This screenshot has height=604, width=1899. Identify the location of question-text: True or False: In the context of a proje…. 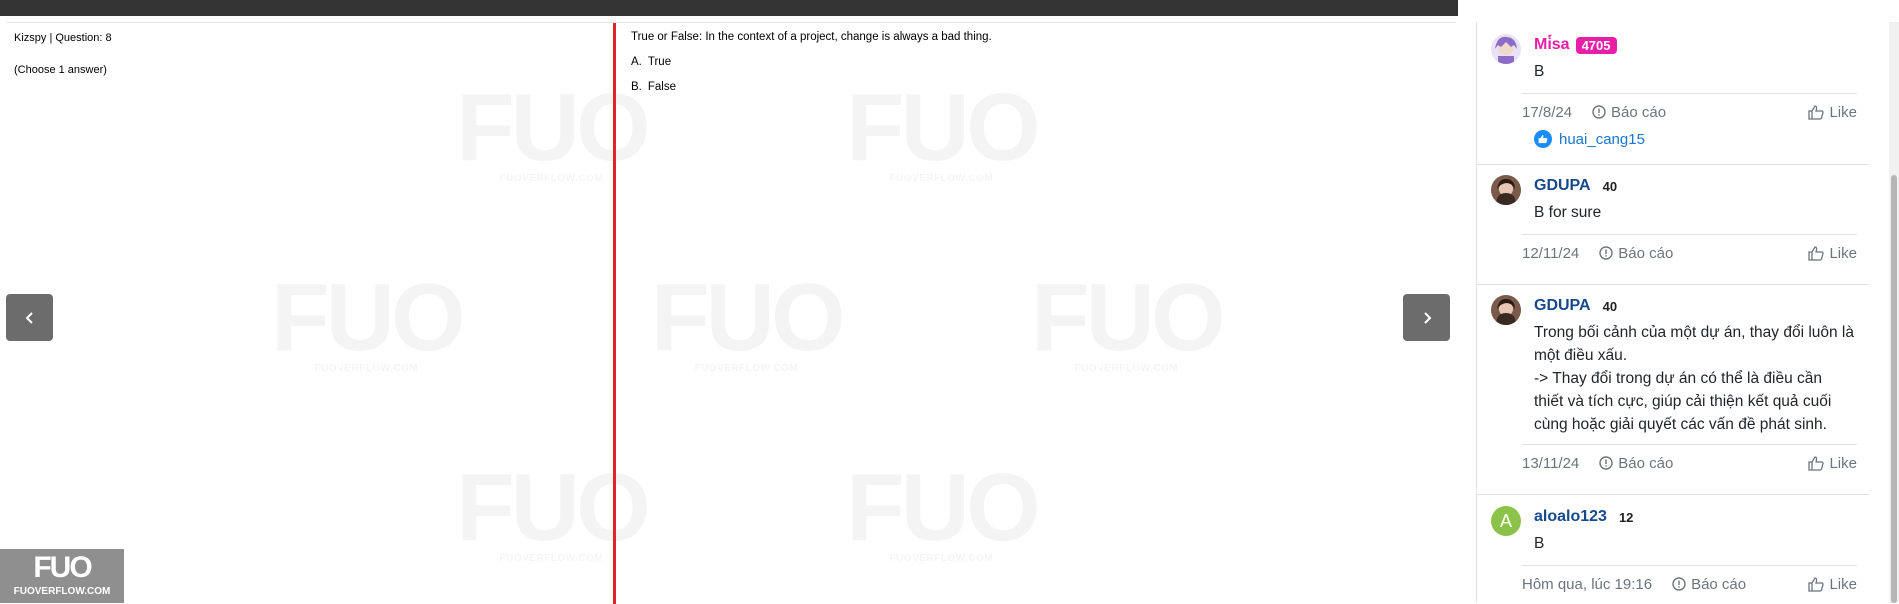
(811, 37).